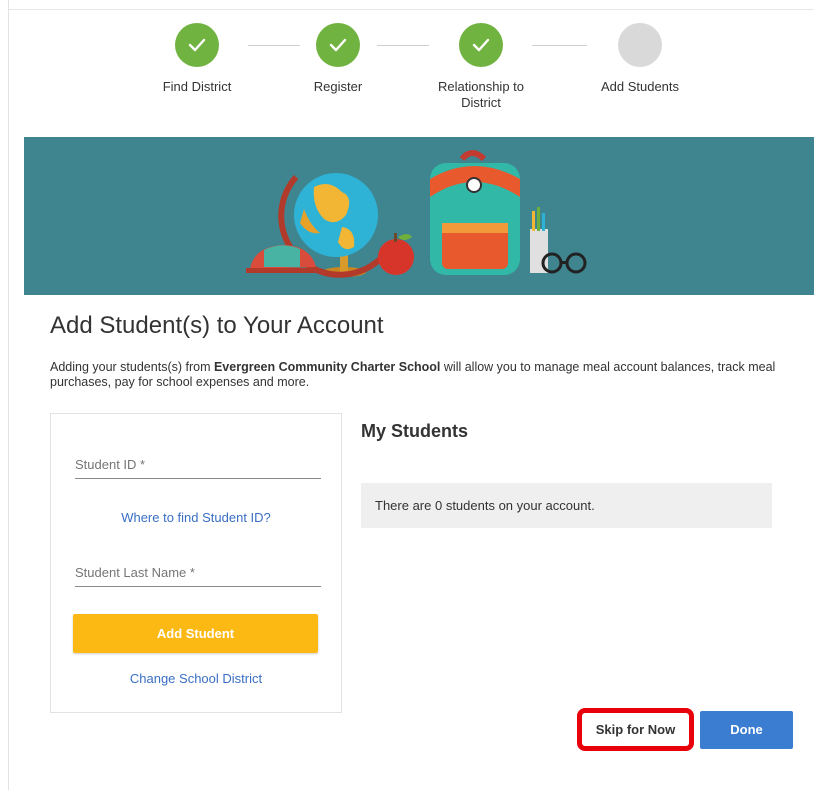 The width and height of the screenshot is (814, 790). I want to click on step-label: Register, so click(338, 86).